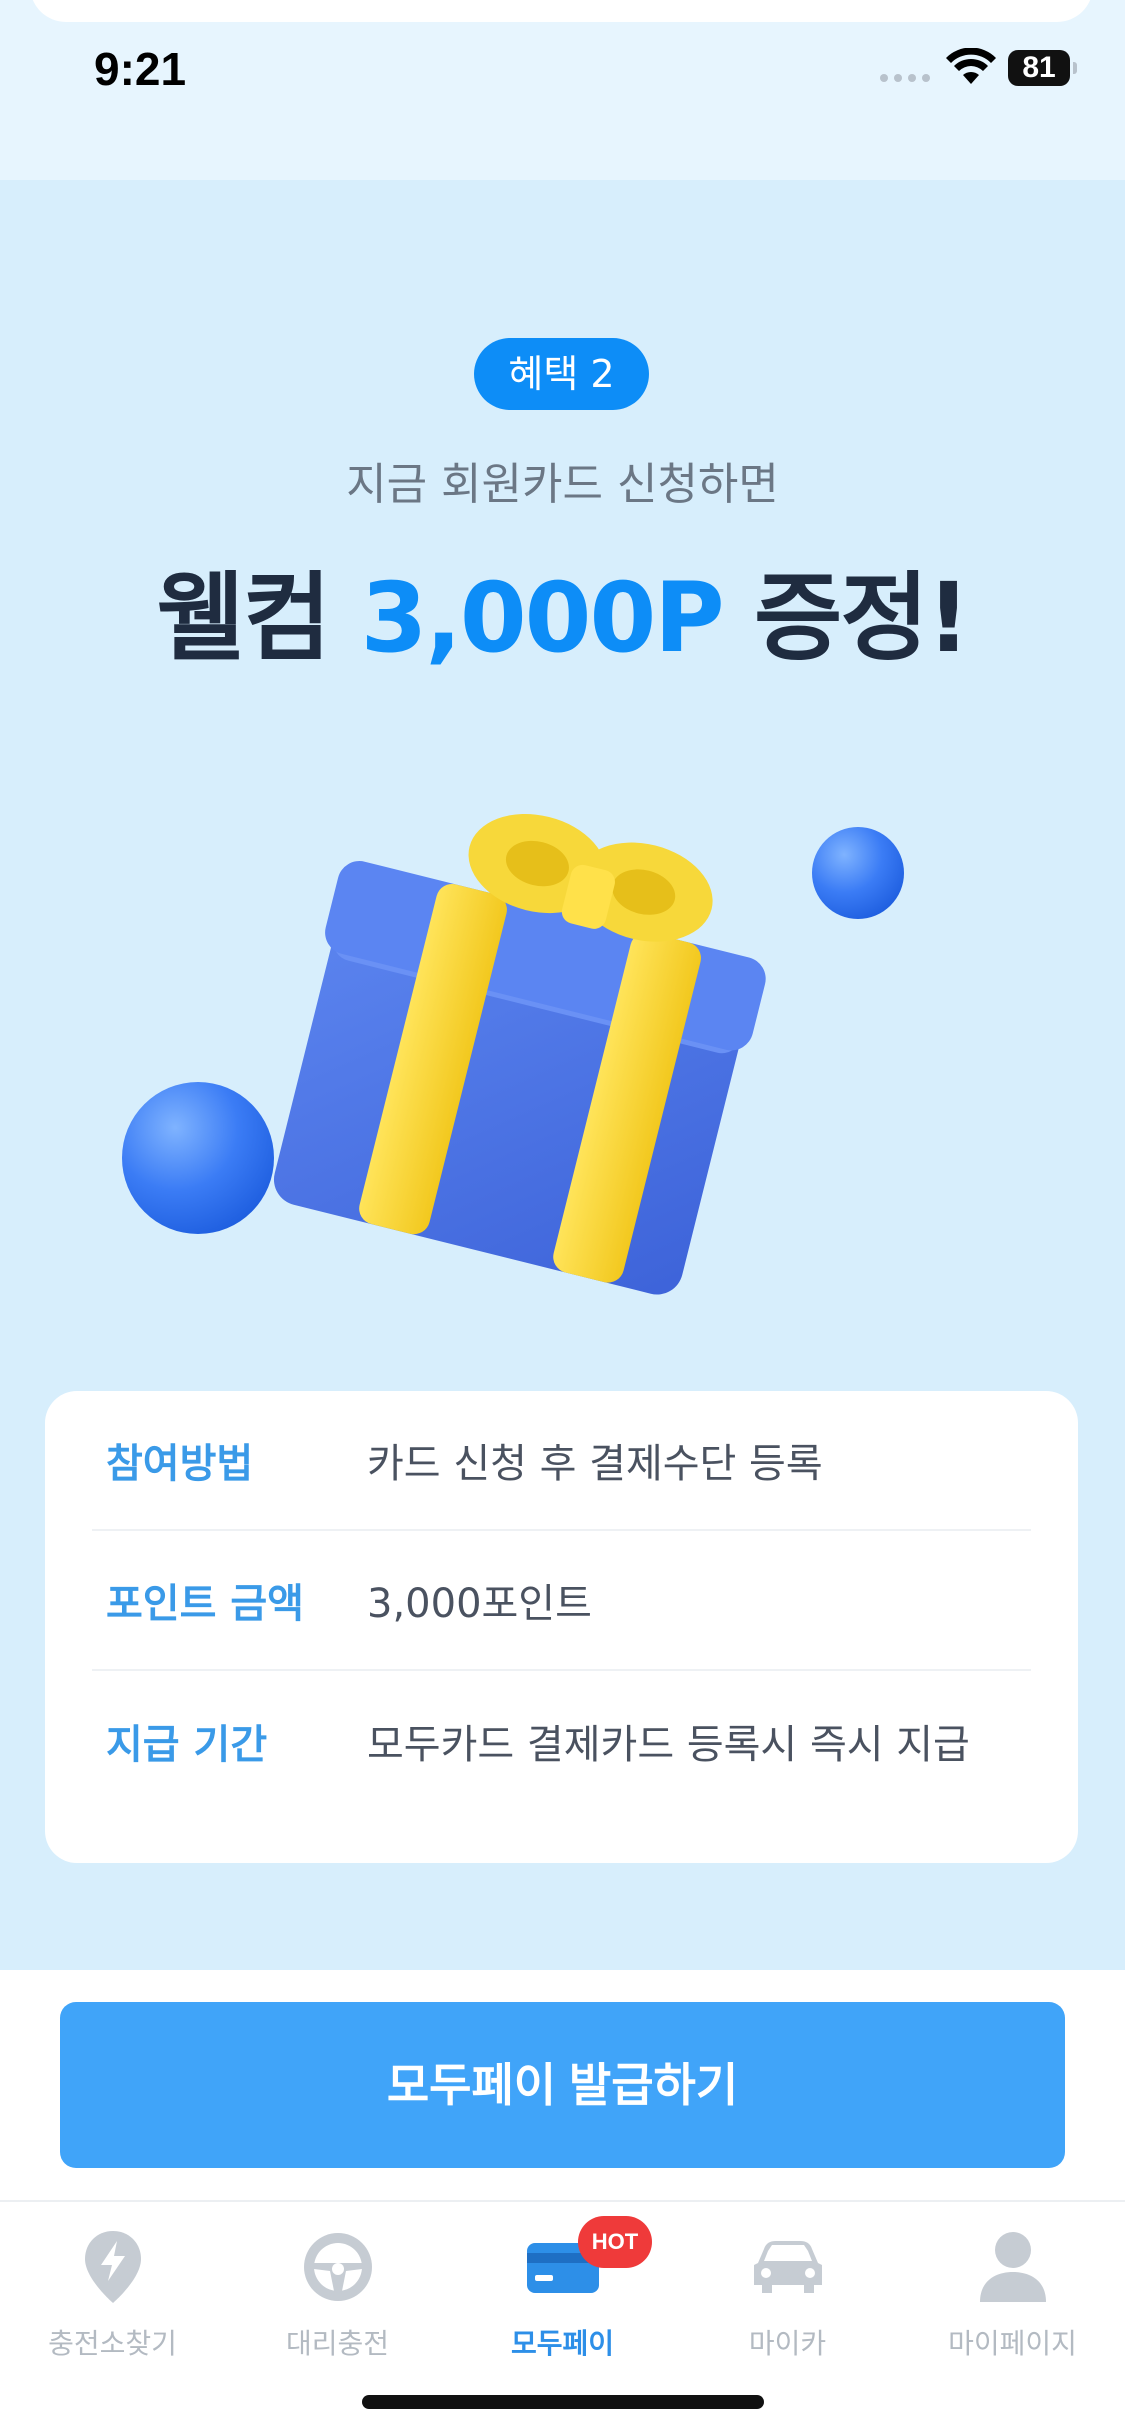 This screenshot has width=1125, height=2436. I want to click on hero-headline: 웰컴 3,000P 증정!, so click(562, 609).